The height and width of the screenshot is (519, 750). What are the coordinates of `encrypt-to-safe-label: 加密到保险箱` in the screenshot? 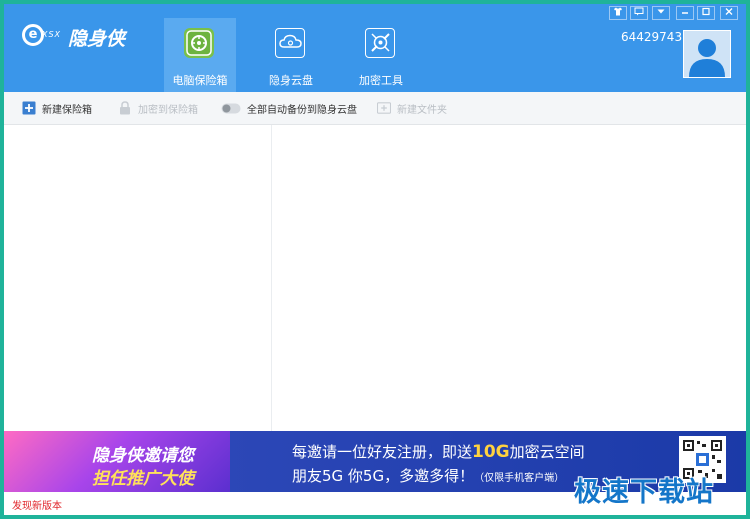 It's located at (168, 110).